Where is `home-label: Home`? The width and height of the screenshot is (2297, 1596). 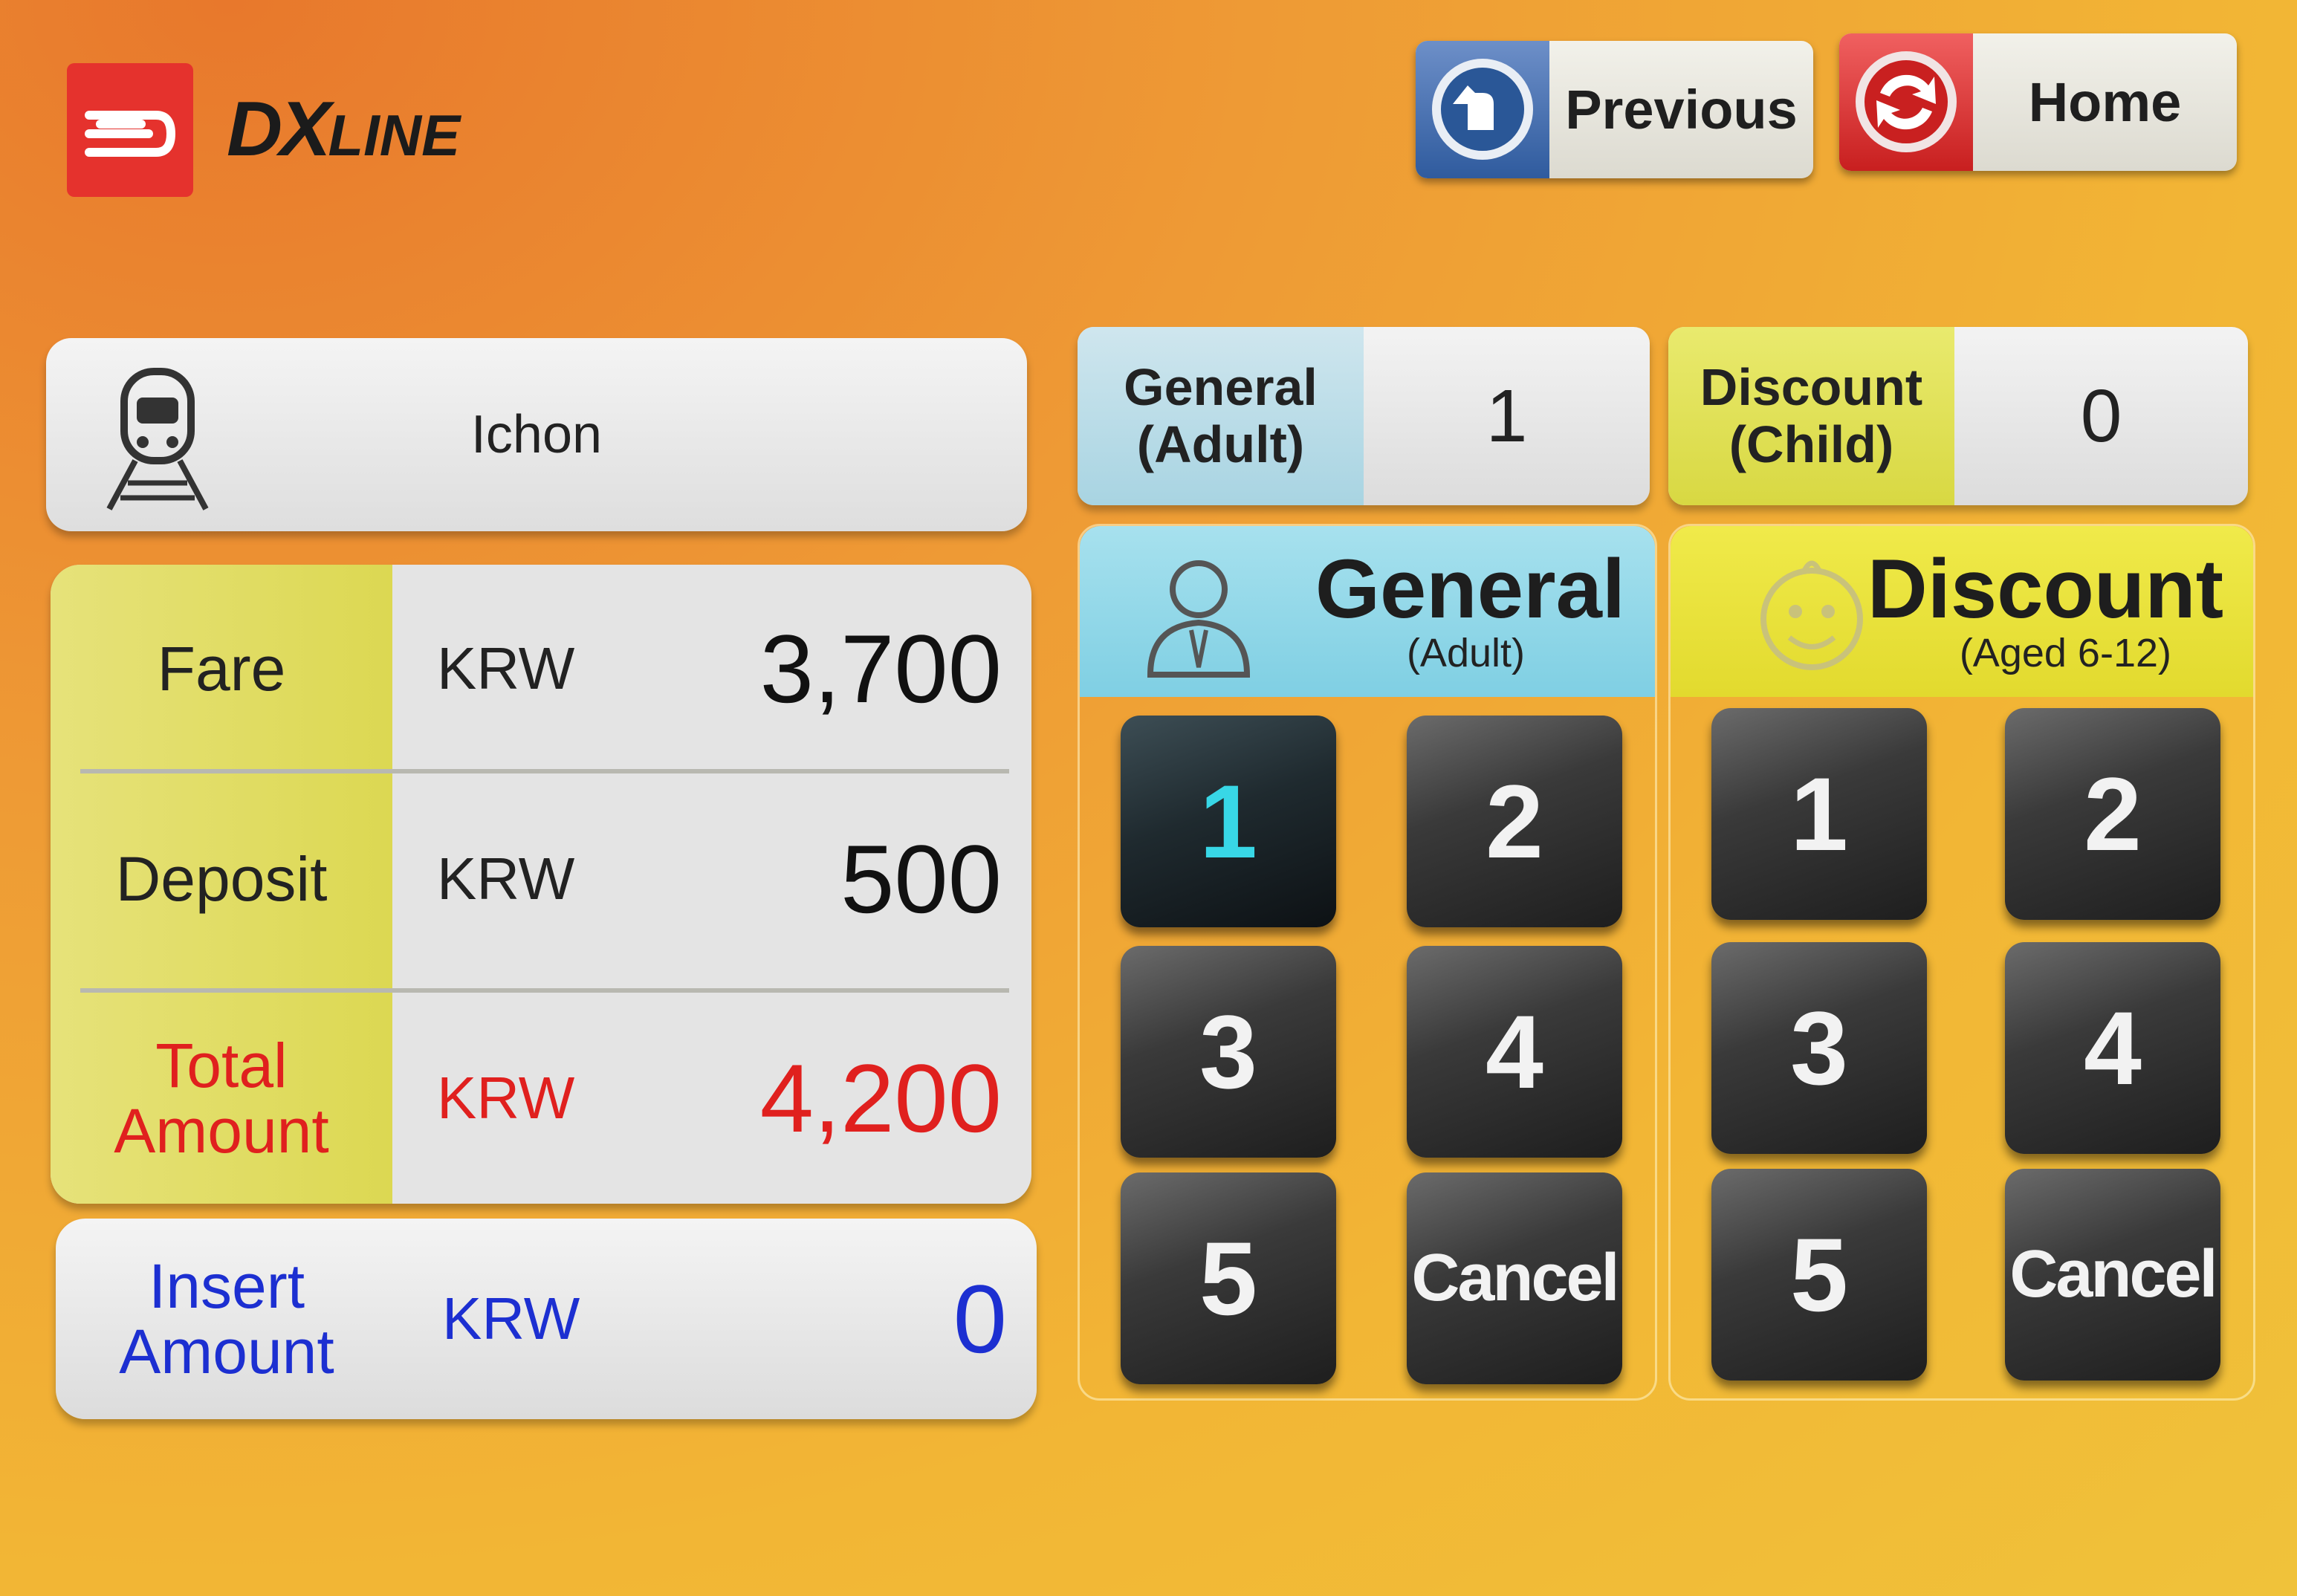 home-label: Home is located at coordinates (2105, 102).